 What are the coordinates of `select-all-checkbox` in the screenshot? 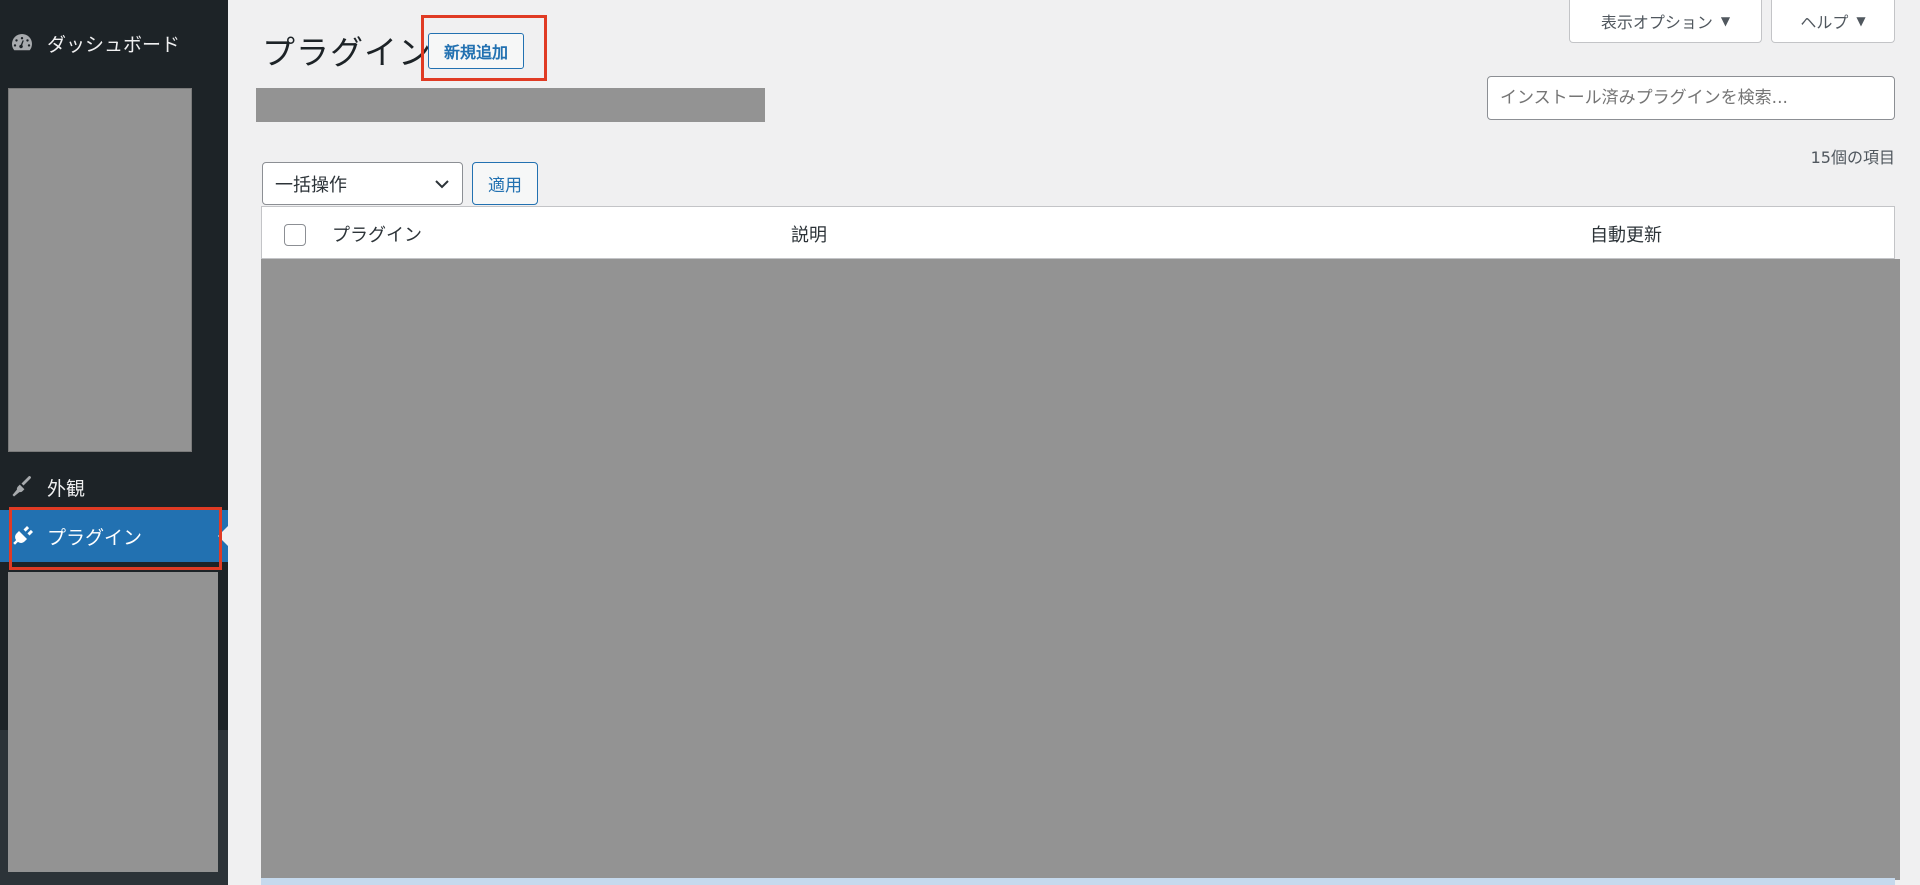 It's located at (295, 235).